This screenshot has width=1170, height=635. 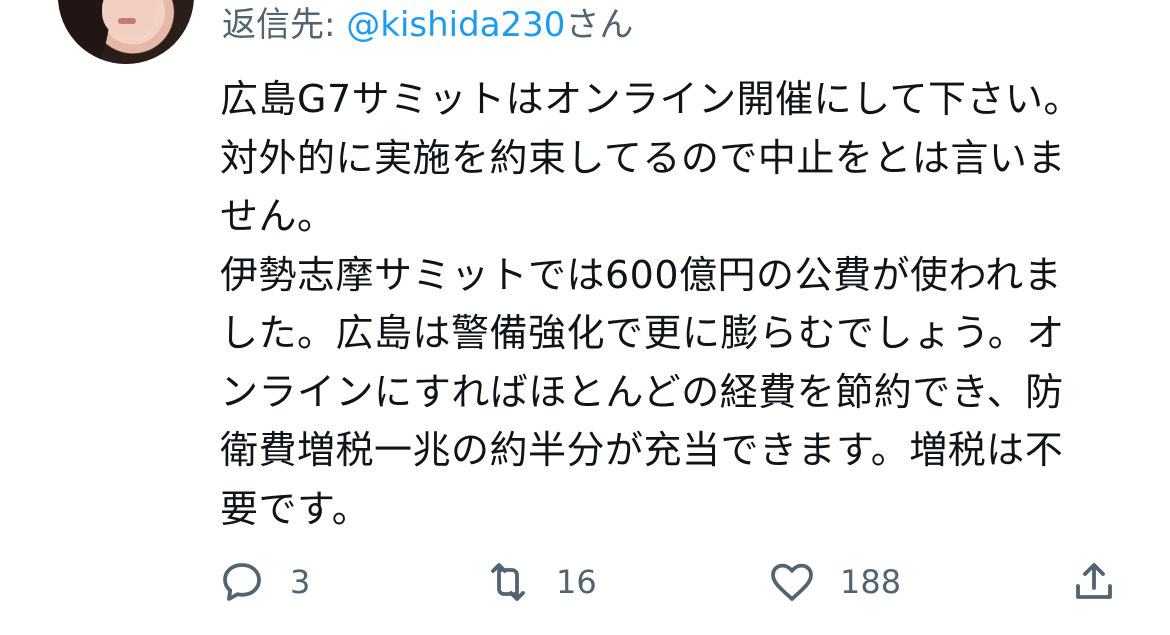 What do you see at coordinates (278, 216) in the screenshot?
I see `tweet-line: せん。` at bounding box center [278, 216].